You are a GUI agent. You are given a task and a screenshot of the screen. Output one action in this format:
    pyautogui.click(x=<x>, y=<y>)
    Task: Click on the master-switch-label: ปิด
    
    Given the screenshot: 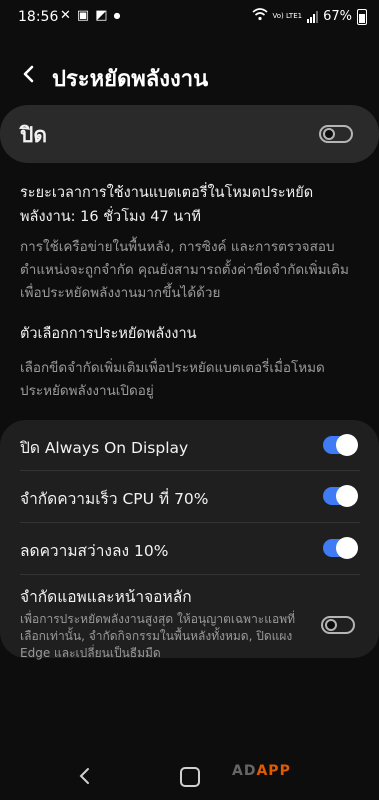 What is the action you would take?
    pyautogui.click(x=33, y=135)
    